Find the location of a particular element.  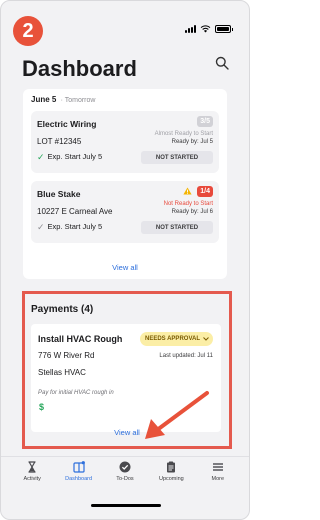

payment-description: Pay for initial HVAC rough in is located at coordinates (76, 393).